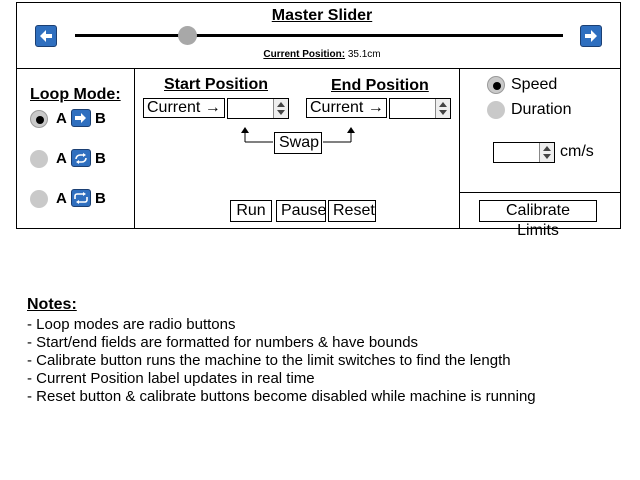  Describe the element at coordinates (541, 109) in the screenshot. I see `duration-label: Duration` at that location.